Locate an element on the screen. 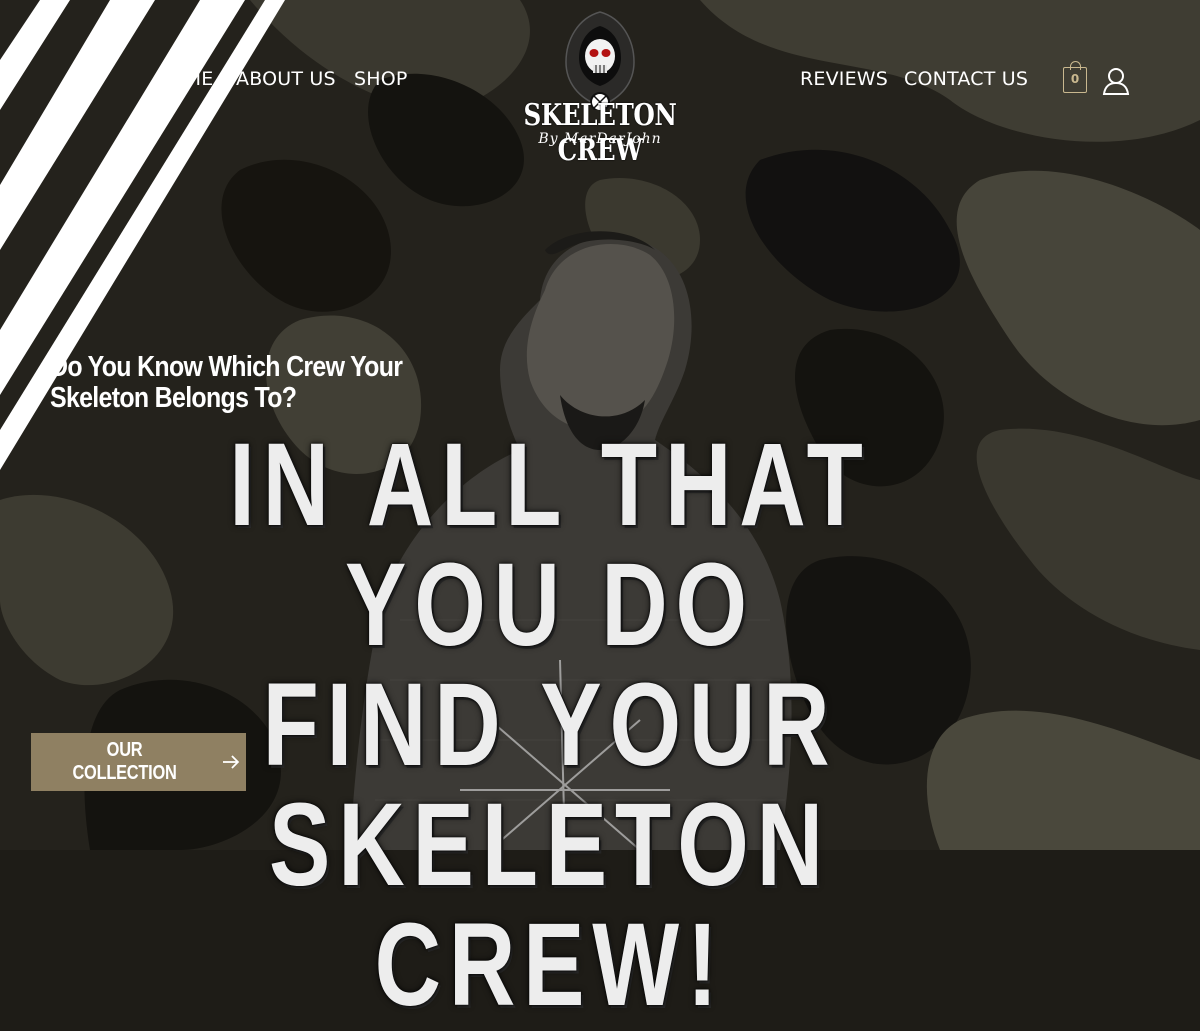 This screenshot has height=1031, width=1200. user-icon is located at coordinates (1116, 81).